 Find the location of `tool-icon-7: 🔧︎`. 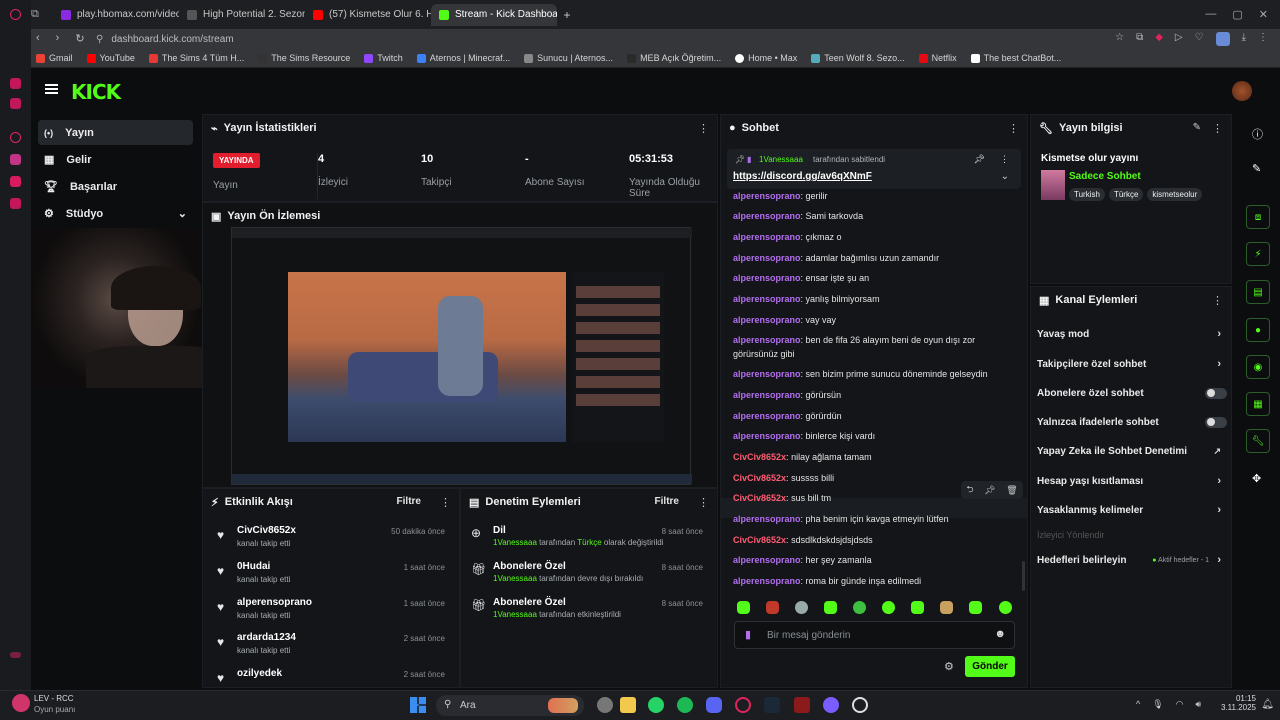

tool-icon-7: 🔧︎ is located at coordinates (1258, 441).